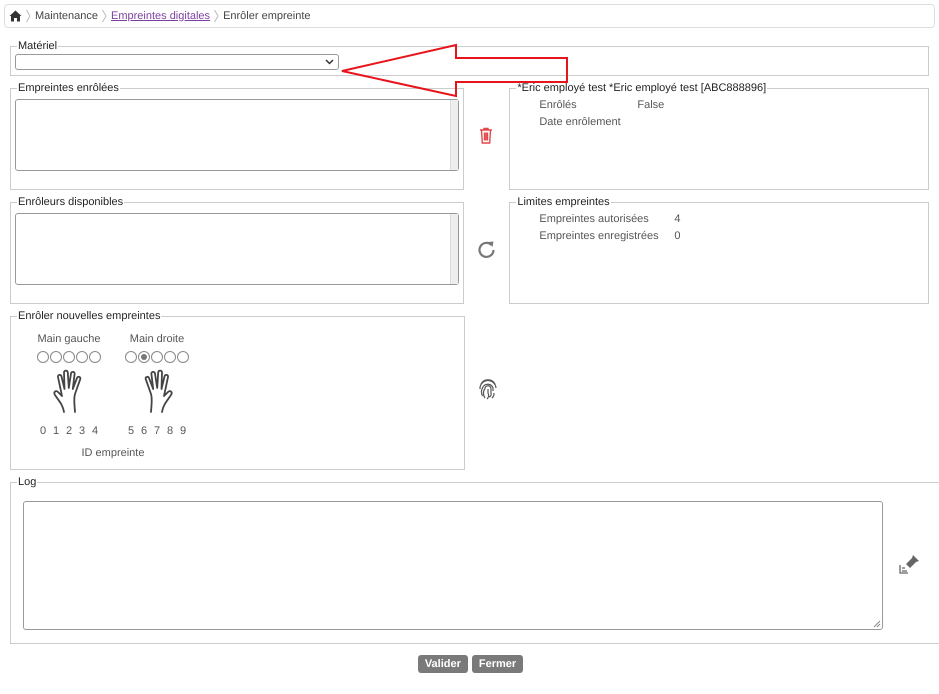  Describe the element at coordinates (27, 482) in the screenshot. I see `group-title: Log` at that location.